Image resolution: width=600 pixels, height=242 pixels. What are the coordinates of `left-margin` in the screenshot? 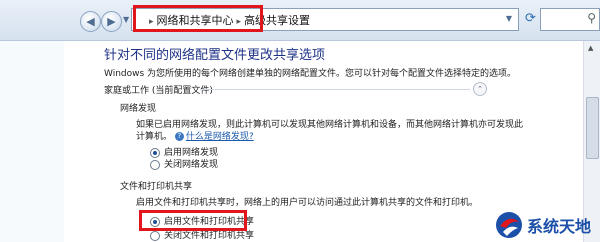 It's located at (32, 141).